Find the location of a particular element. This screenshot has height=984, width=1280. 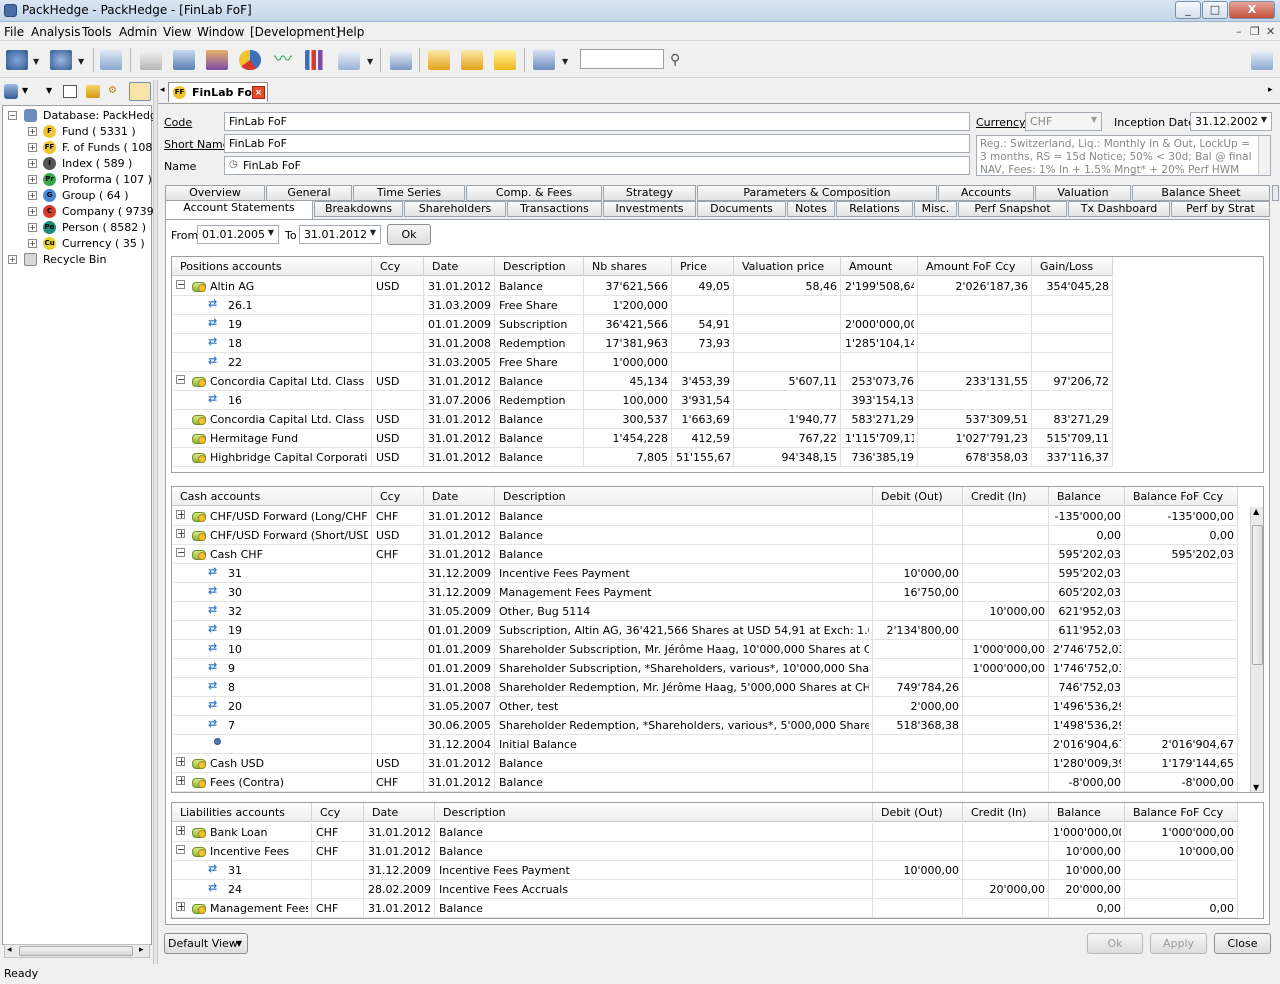

mdi-minimize-icon: – is located at coordinates (1239, 31).